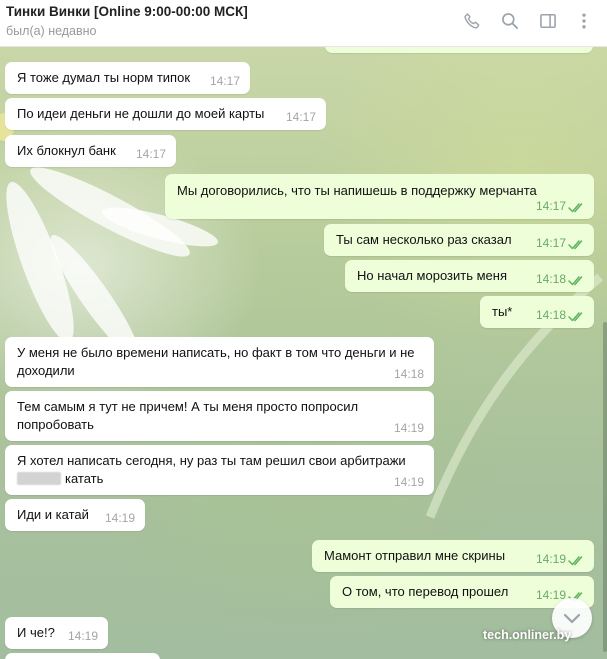 The height and width of the screenshot is (659, 607). I want to click on message-text: Я тоже думал ты норм типок, so click(104, 77).